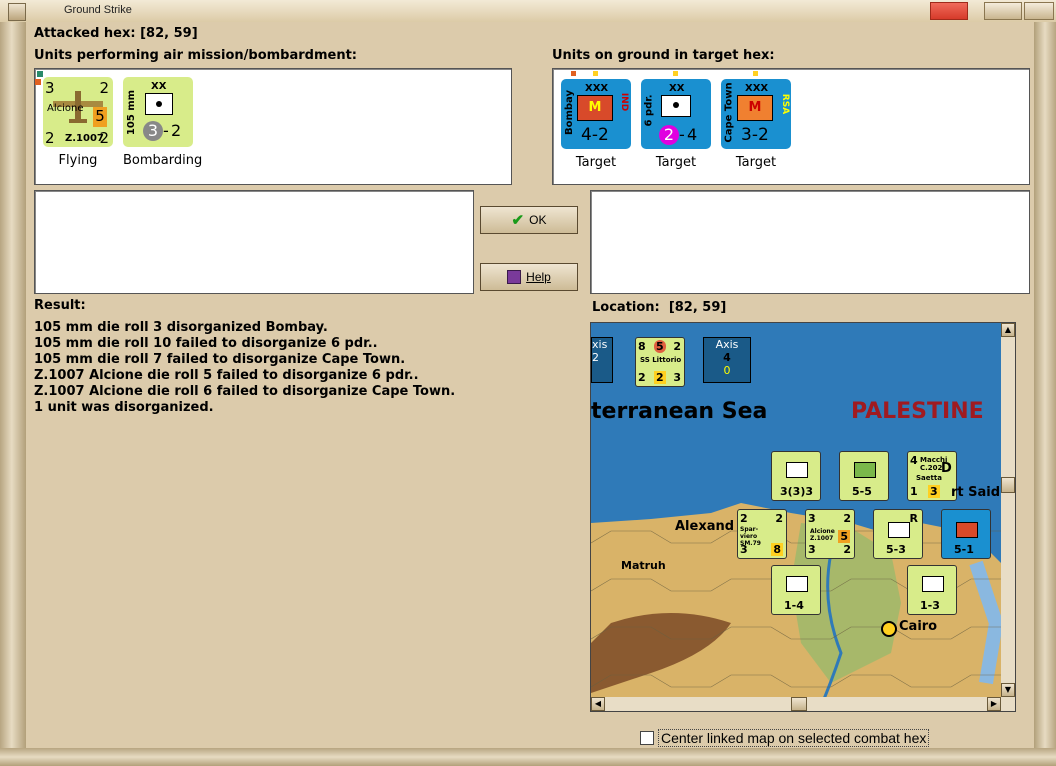 The width and height of the screenshot is (1056, 766). I want to click on axis-summary-partial: xis 2, so click(602, 360).